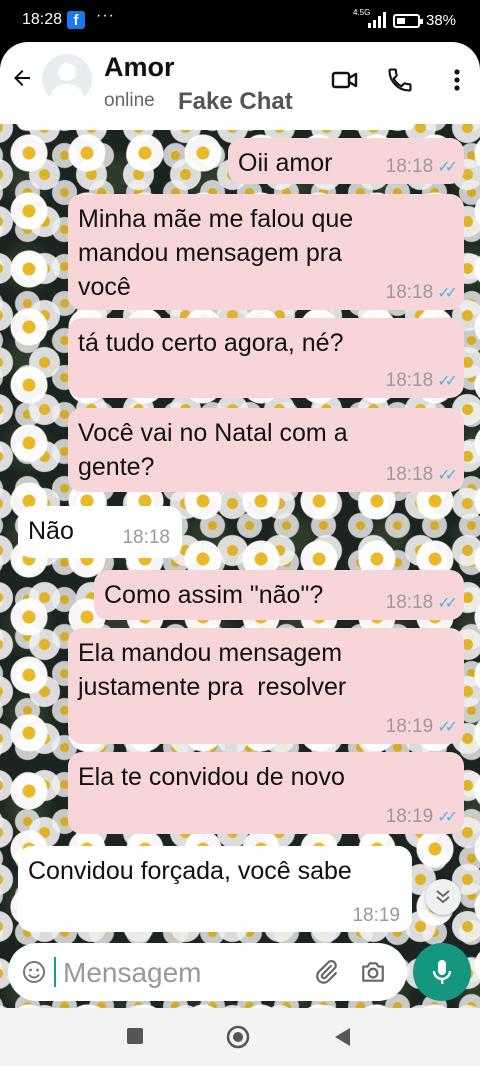  What do you see at coordinates (235, 101) in the screenshot?
I see `watermark: Fake Chat` at bounding box center [235, 101].